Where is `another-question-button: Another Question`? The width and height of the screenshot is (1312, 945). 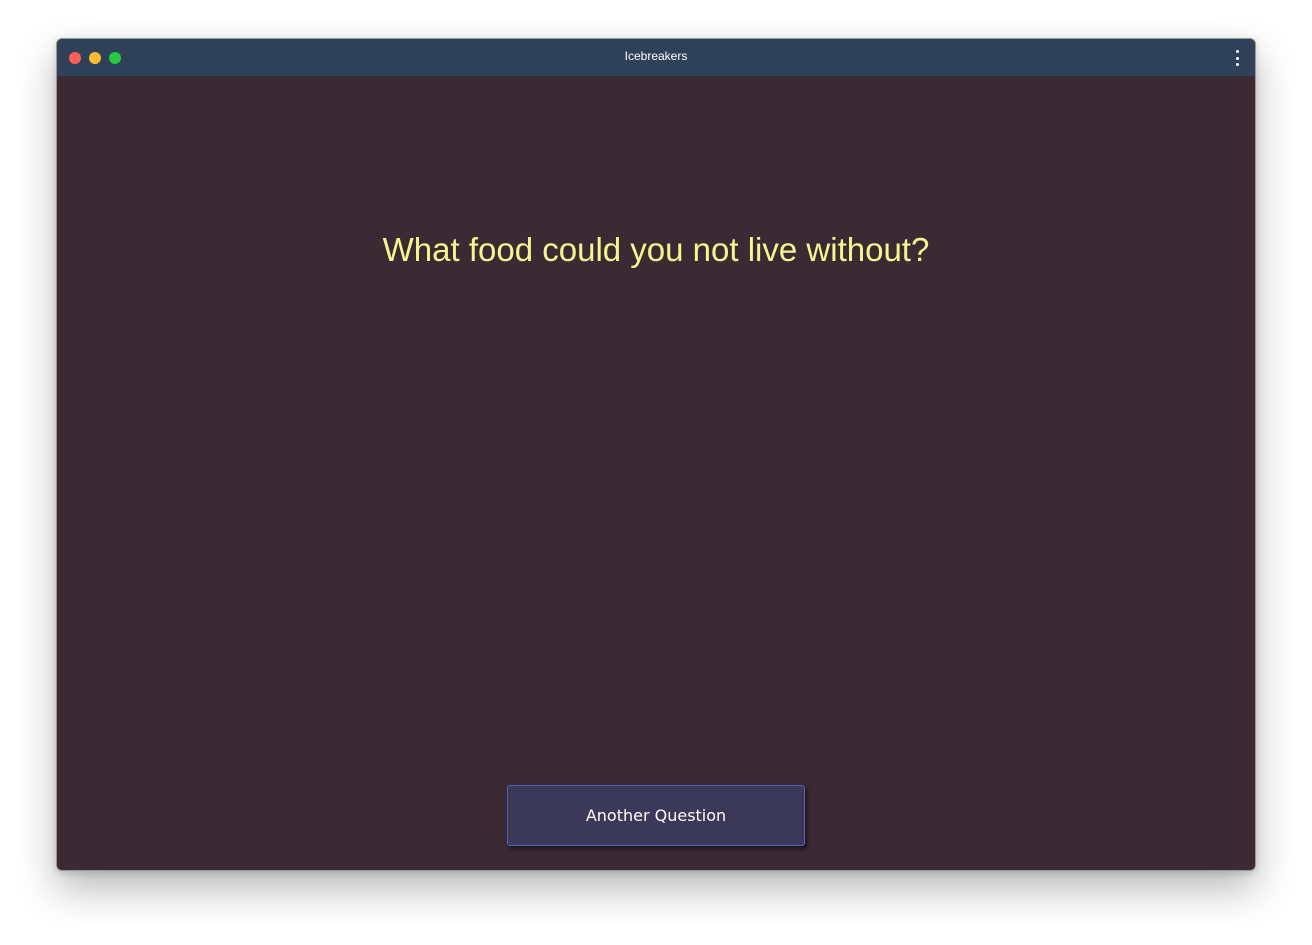 another-question-button: Another Question is located at coordinates (656, 815).